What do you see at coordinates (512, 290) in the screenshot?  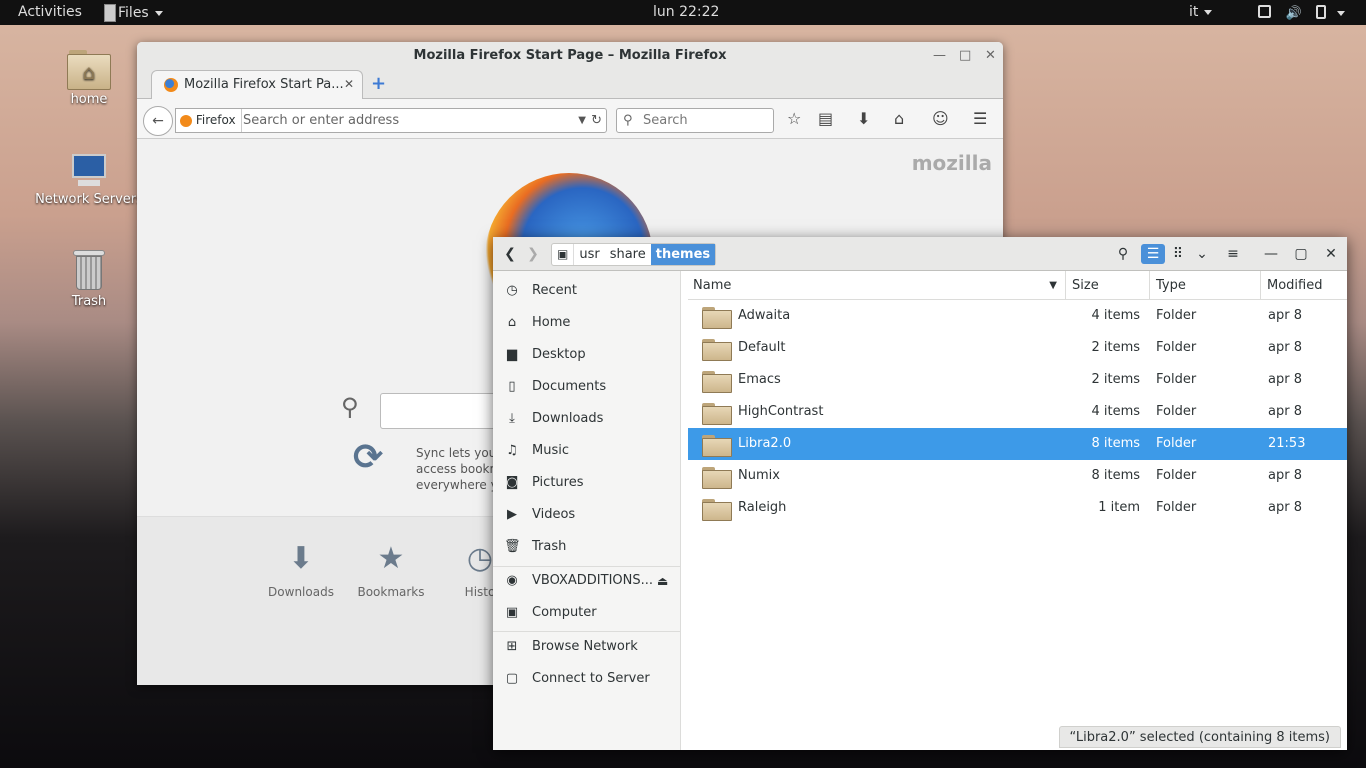 I see `recent-icon: ◷` at bounding box center [512, 290].